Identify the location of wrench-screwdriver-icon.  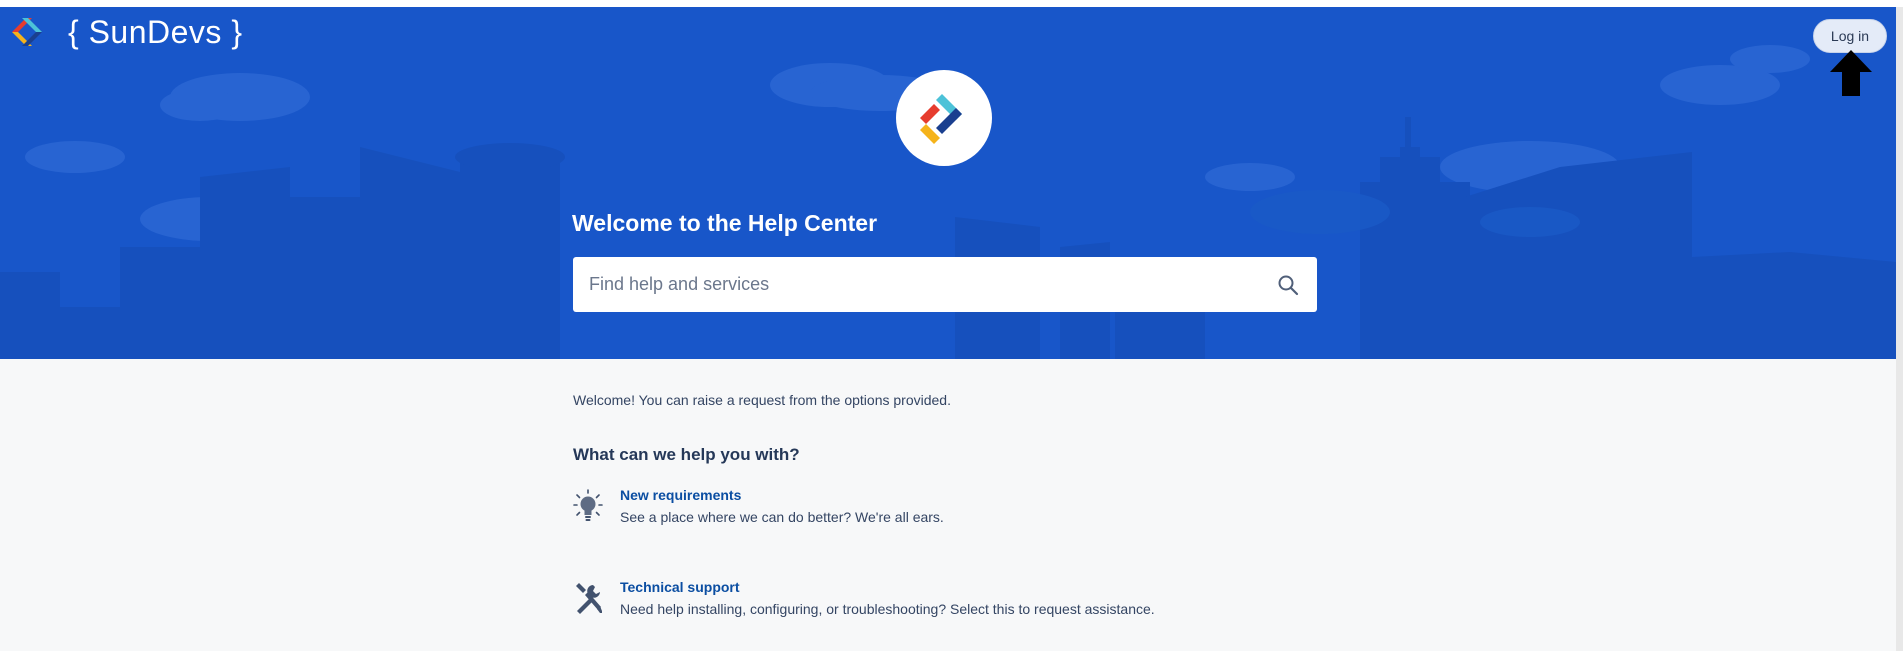
(589, 598).